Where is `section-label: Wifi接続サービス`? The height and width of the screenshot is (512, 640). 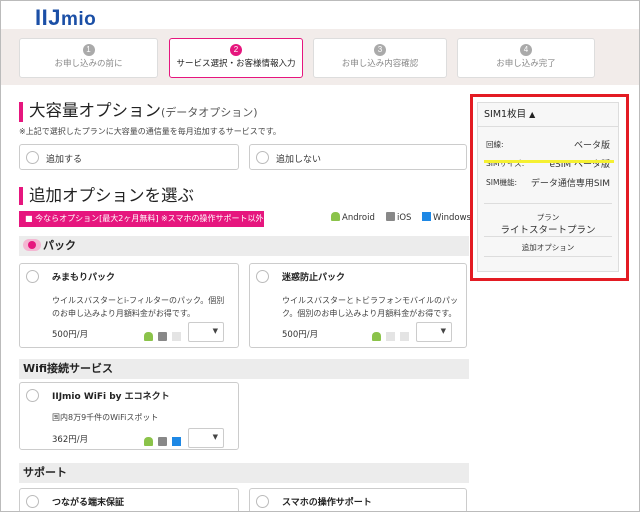 section-label: Wifi接続サービス is located at coordinates (68, 368).